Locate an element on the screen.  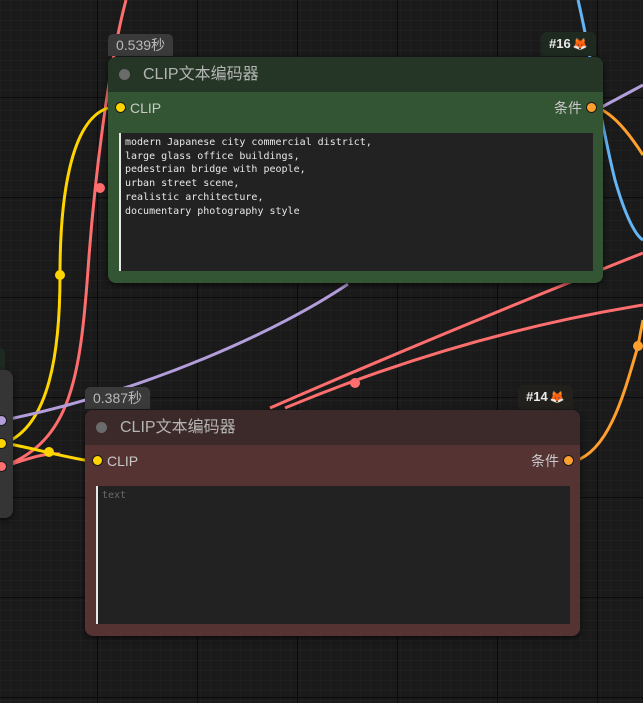
offscreen-node-header is located at coordinates (2, 360).